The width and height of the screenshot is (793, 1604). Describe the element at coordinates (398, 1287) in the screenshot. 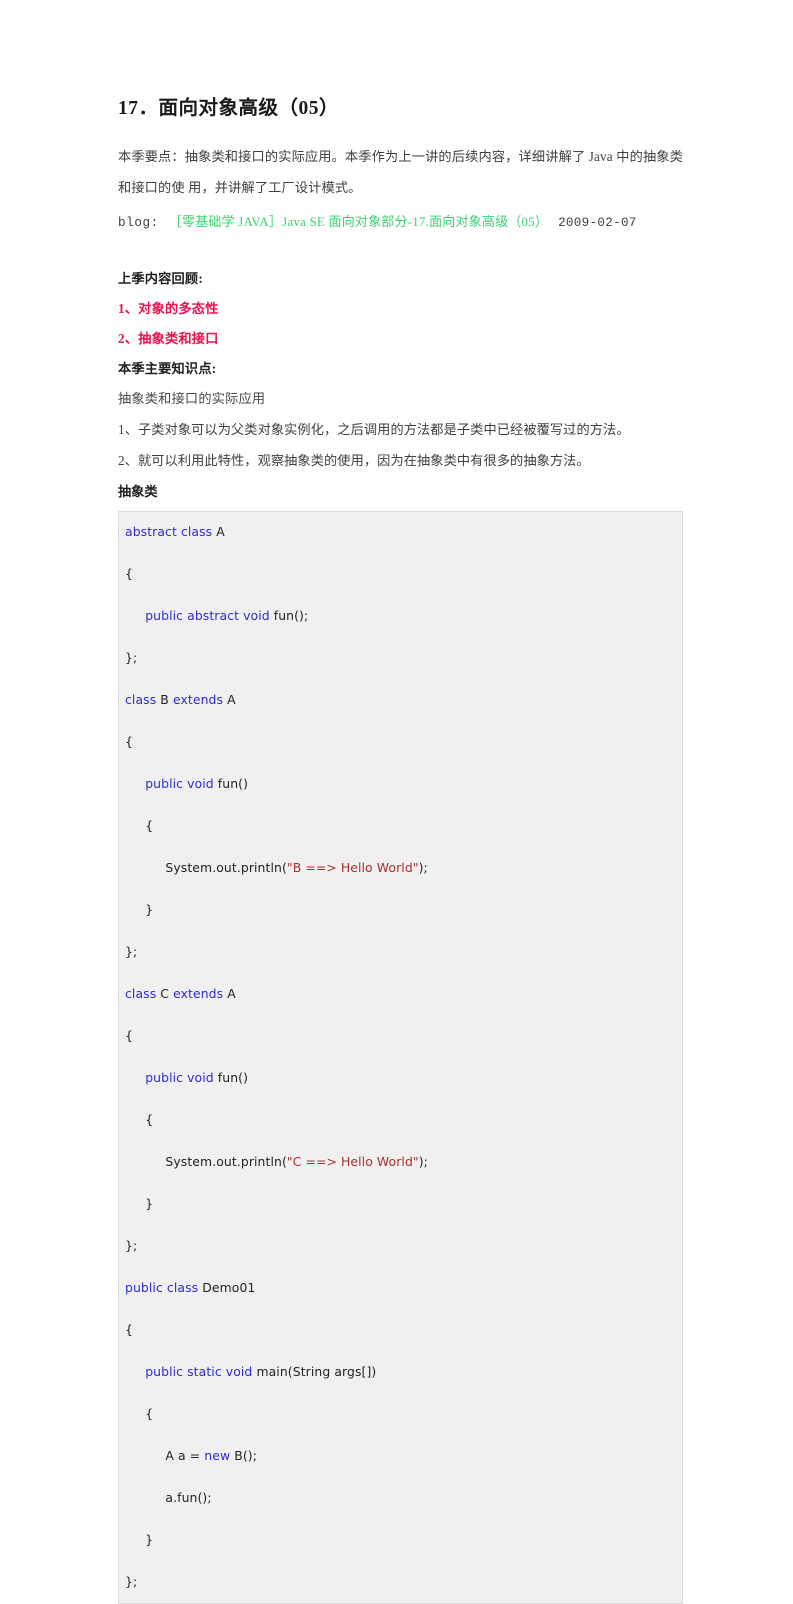

I see `code-line: public class Demo01` at that location.